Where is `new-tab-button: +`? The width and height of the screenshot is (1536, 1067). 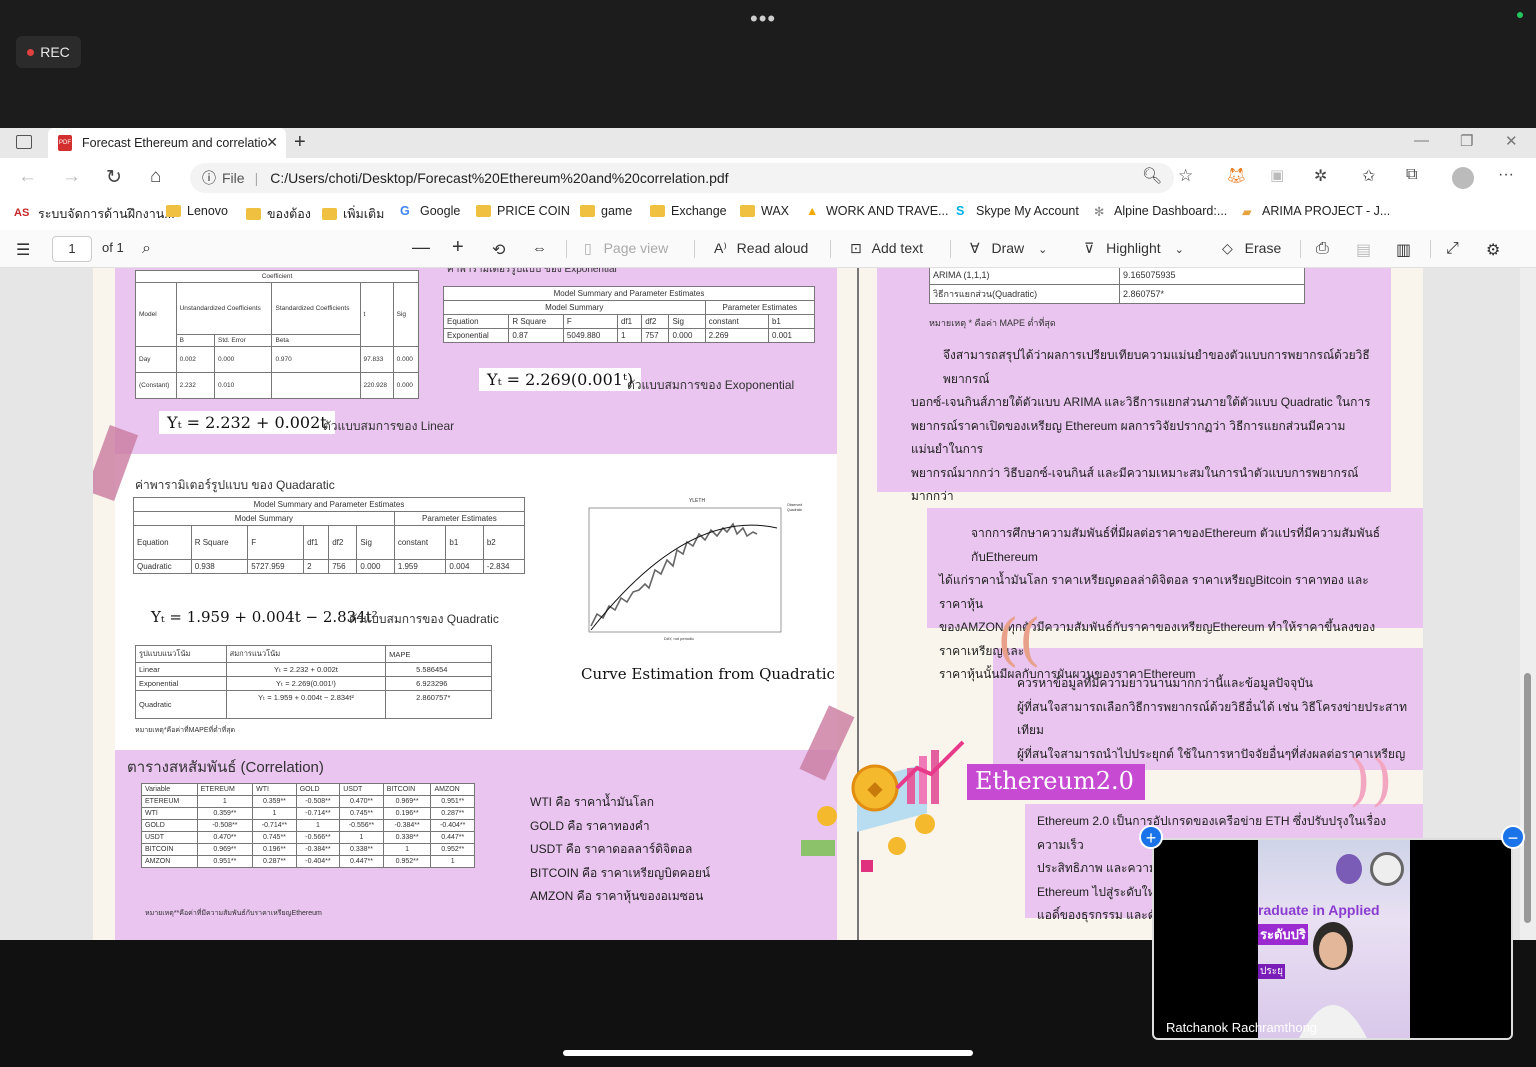 new-tab-button: + is located at coordinates (300, 142).